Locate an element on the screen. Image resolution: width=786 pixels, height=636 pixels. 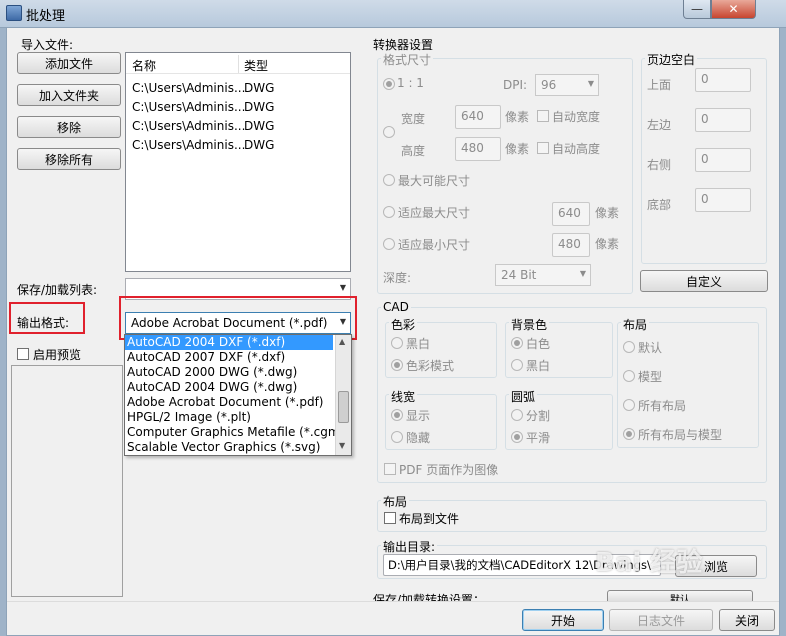
max-possible-label: 最大可能尺寸 is located at coordinates (434, 181).